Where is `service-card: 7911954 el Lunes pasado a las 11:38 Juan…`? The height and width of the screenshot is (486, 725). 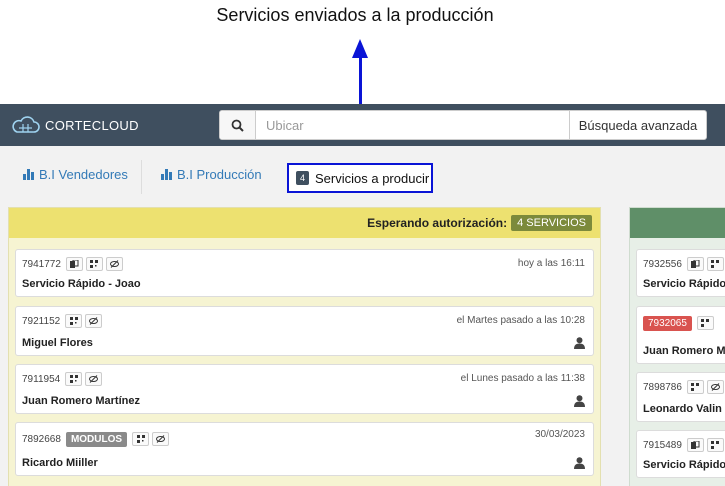
service-card: 7911954 el Lunes pasado a las 11:38 Juan… is located at coordinates (304, 389).